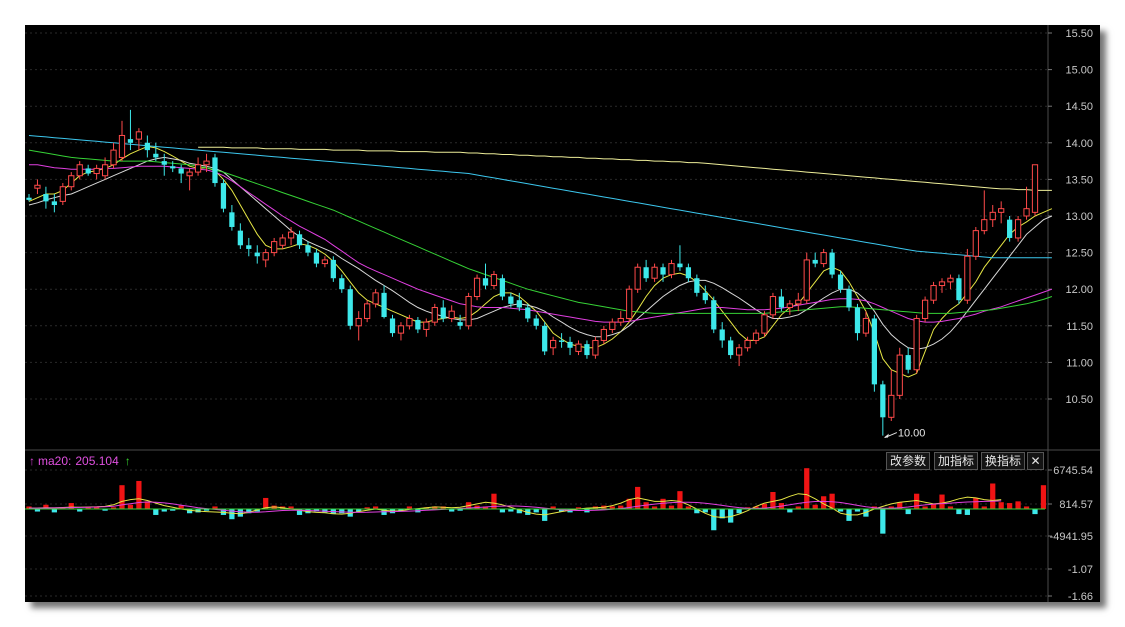 Image resolution: width=1125 pixels, height=627 pixels. I want to click on price-tick-label: 11.00, so click(1079, 363).